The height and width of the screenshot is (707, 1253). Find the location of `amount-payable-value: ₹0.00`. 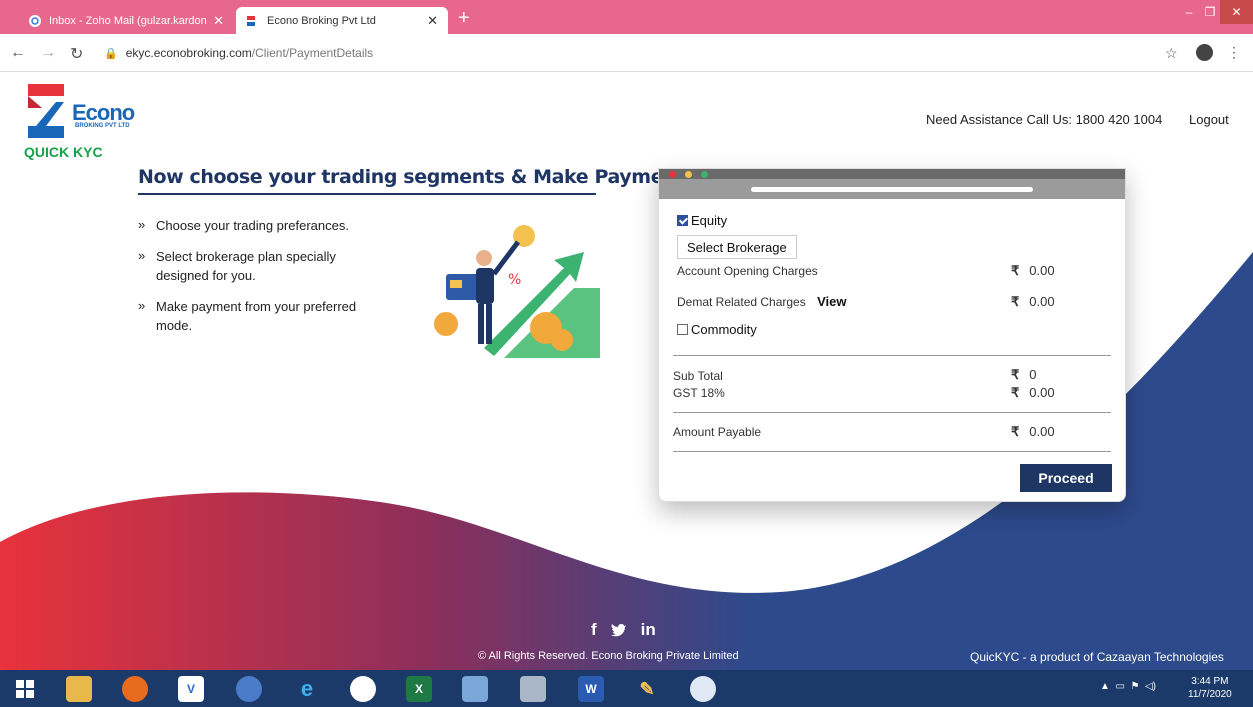

amount-payable-value: ₹0.00 is located at coordinates (1033, 431).